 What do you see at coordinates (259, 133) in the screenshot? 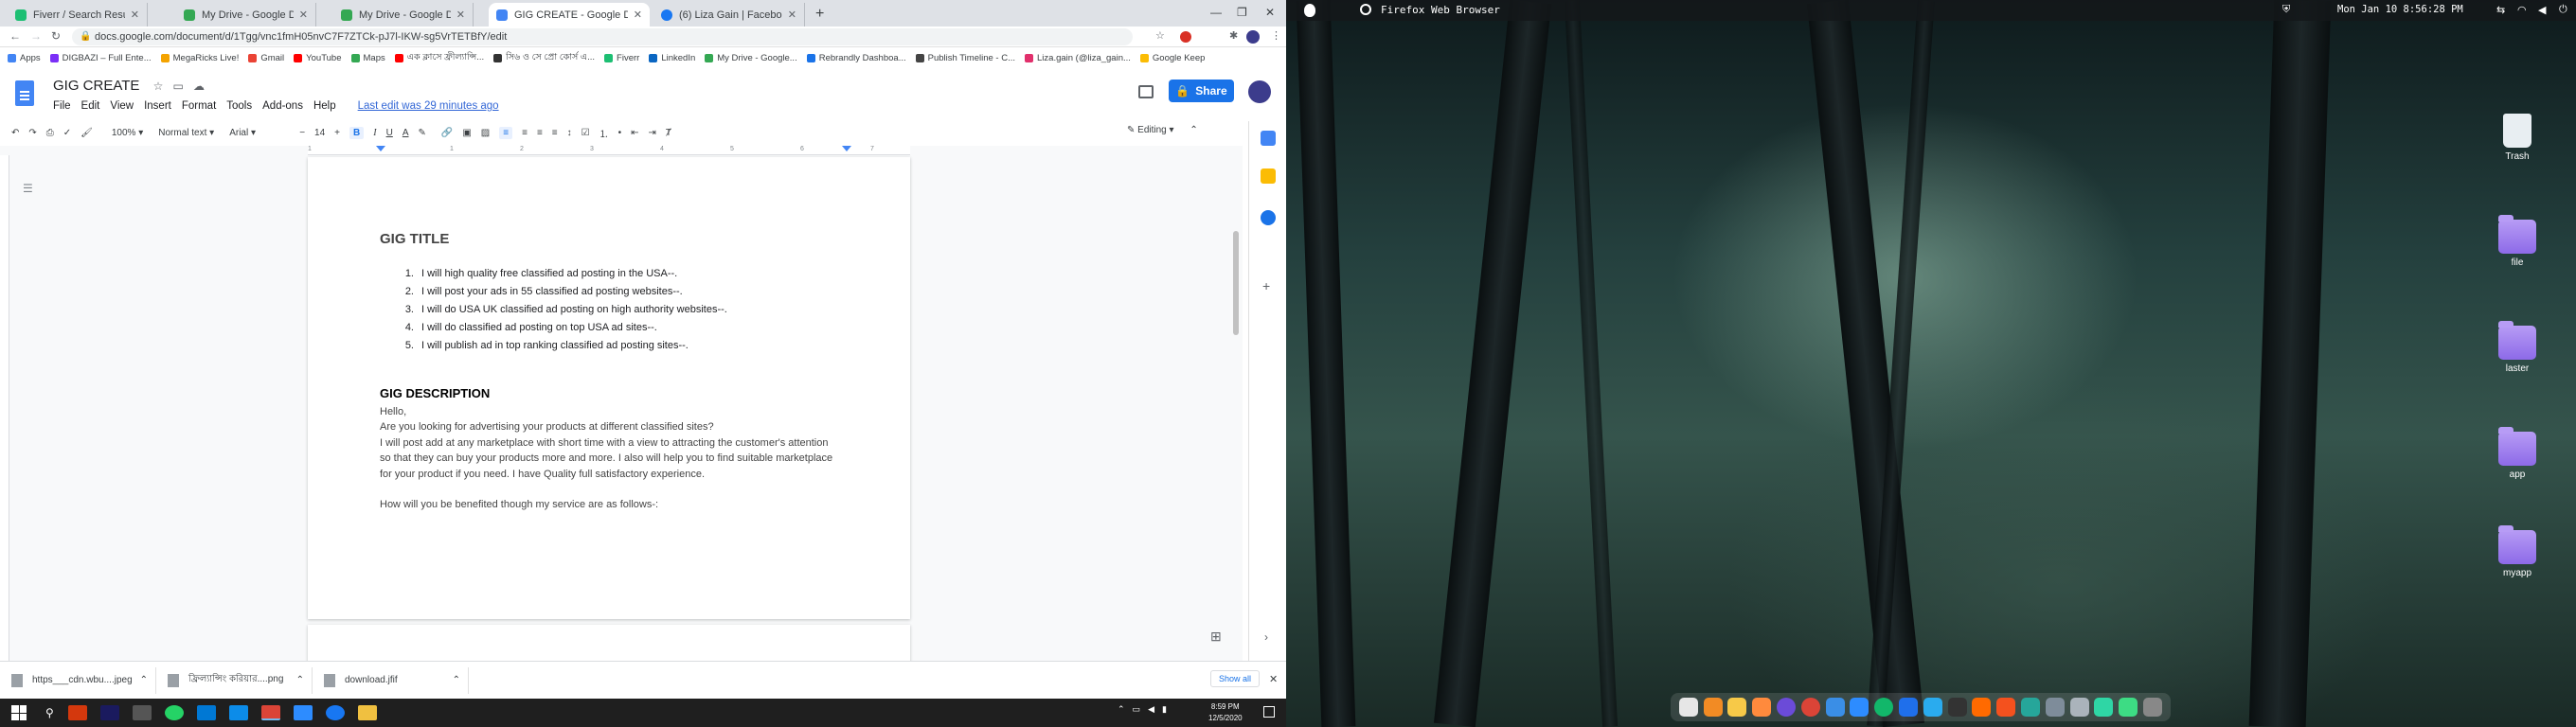
I see `font-select: Arial ▾` at bounding box center [259, 133].